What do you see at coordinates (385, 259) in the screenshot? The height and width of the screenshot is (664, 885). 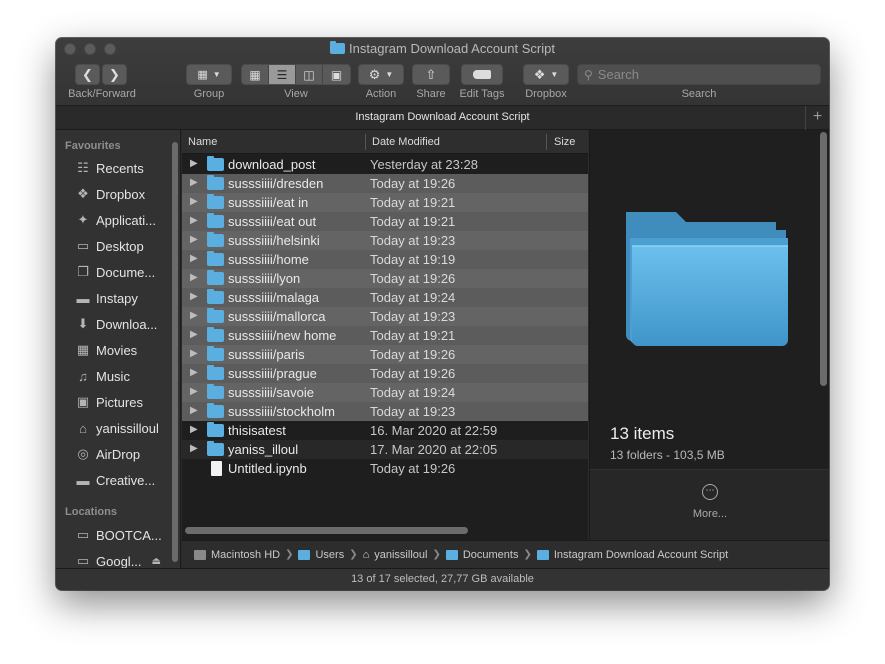 I see `file-row: ▶ susssiiii/home Today at 19:19` at bounding box center [385, 259].